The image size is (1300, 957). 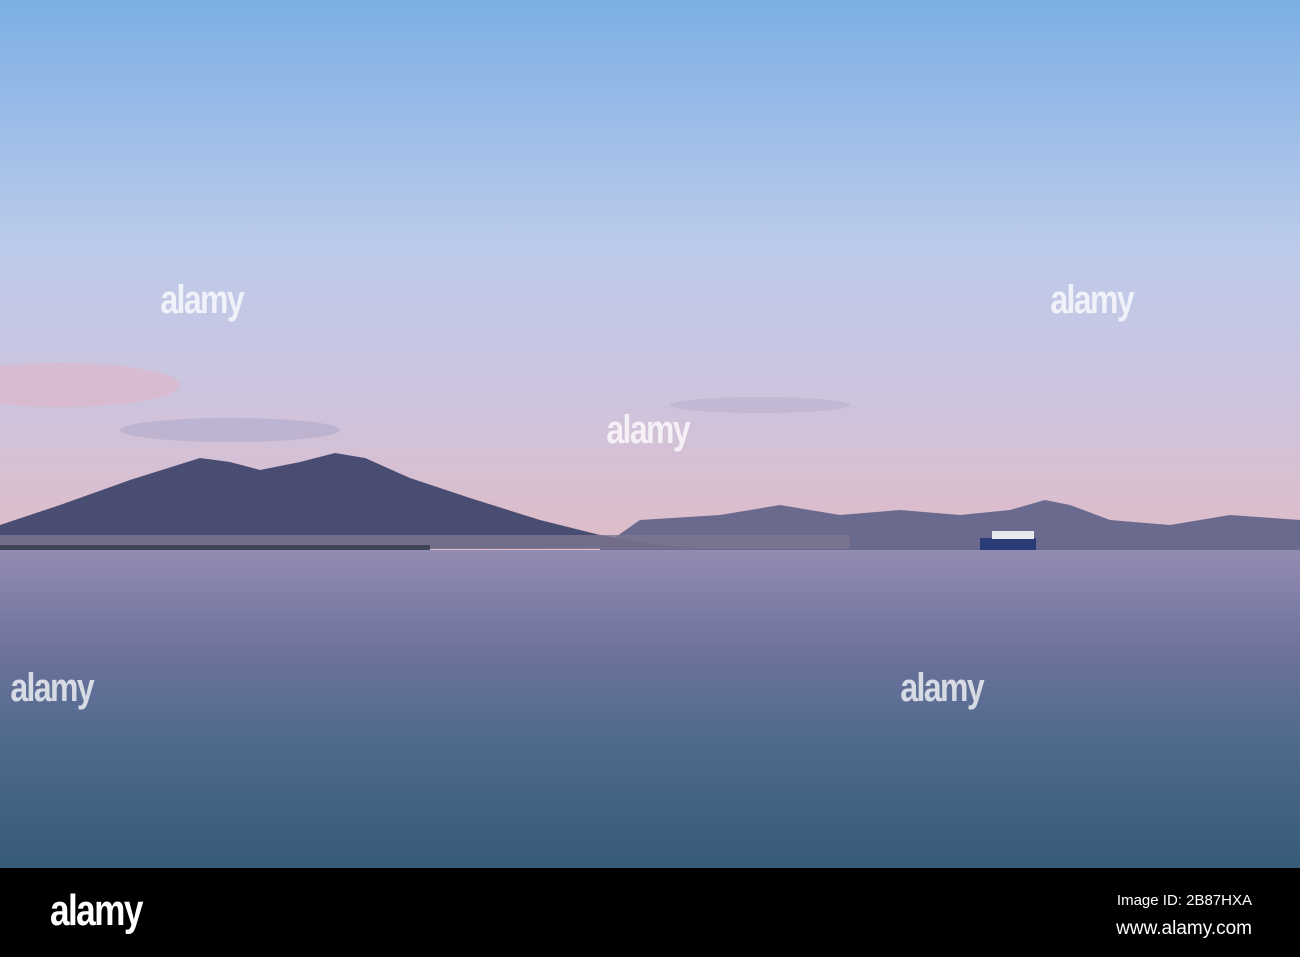 I want to click on alamy-logo: alamy, so click(x=96, y=910).